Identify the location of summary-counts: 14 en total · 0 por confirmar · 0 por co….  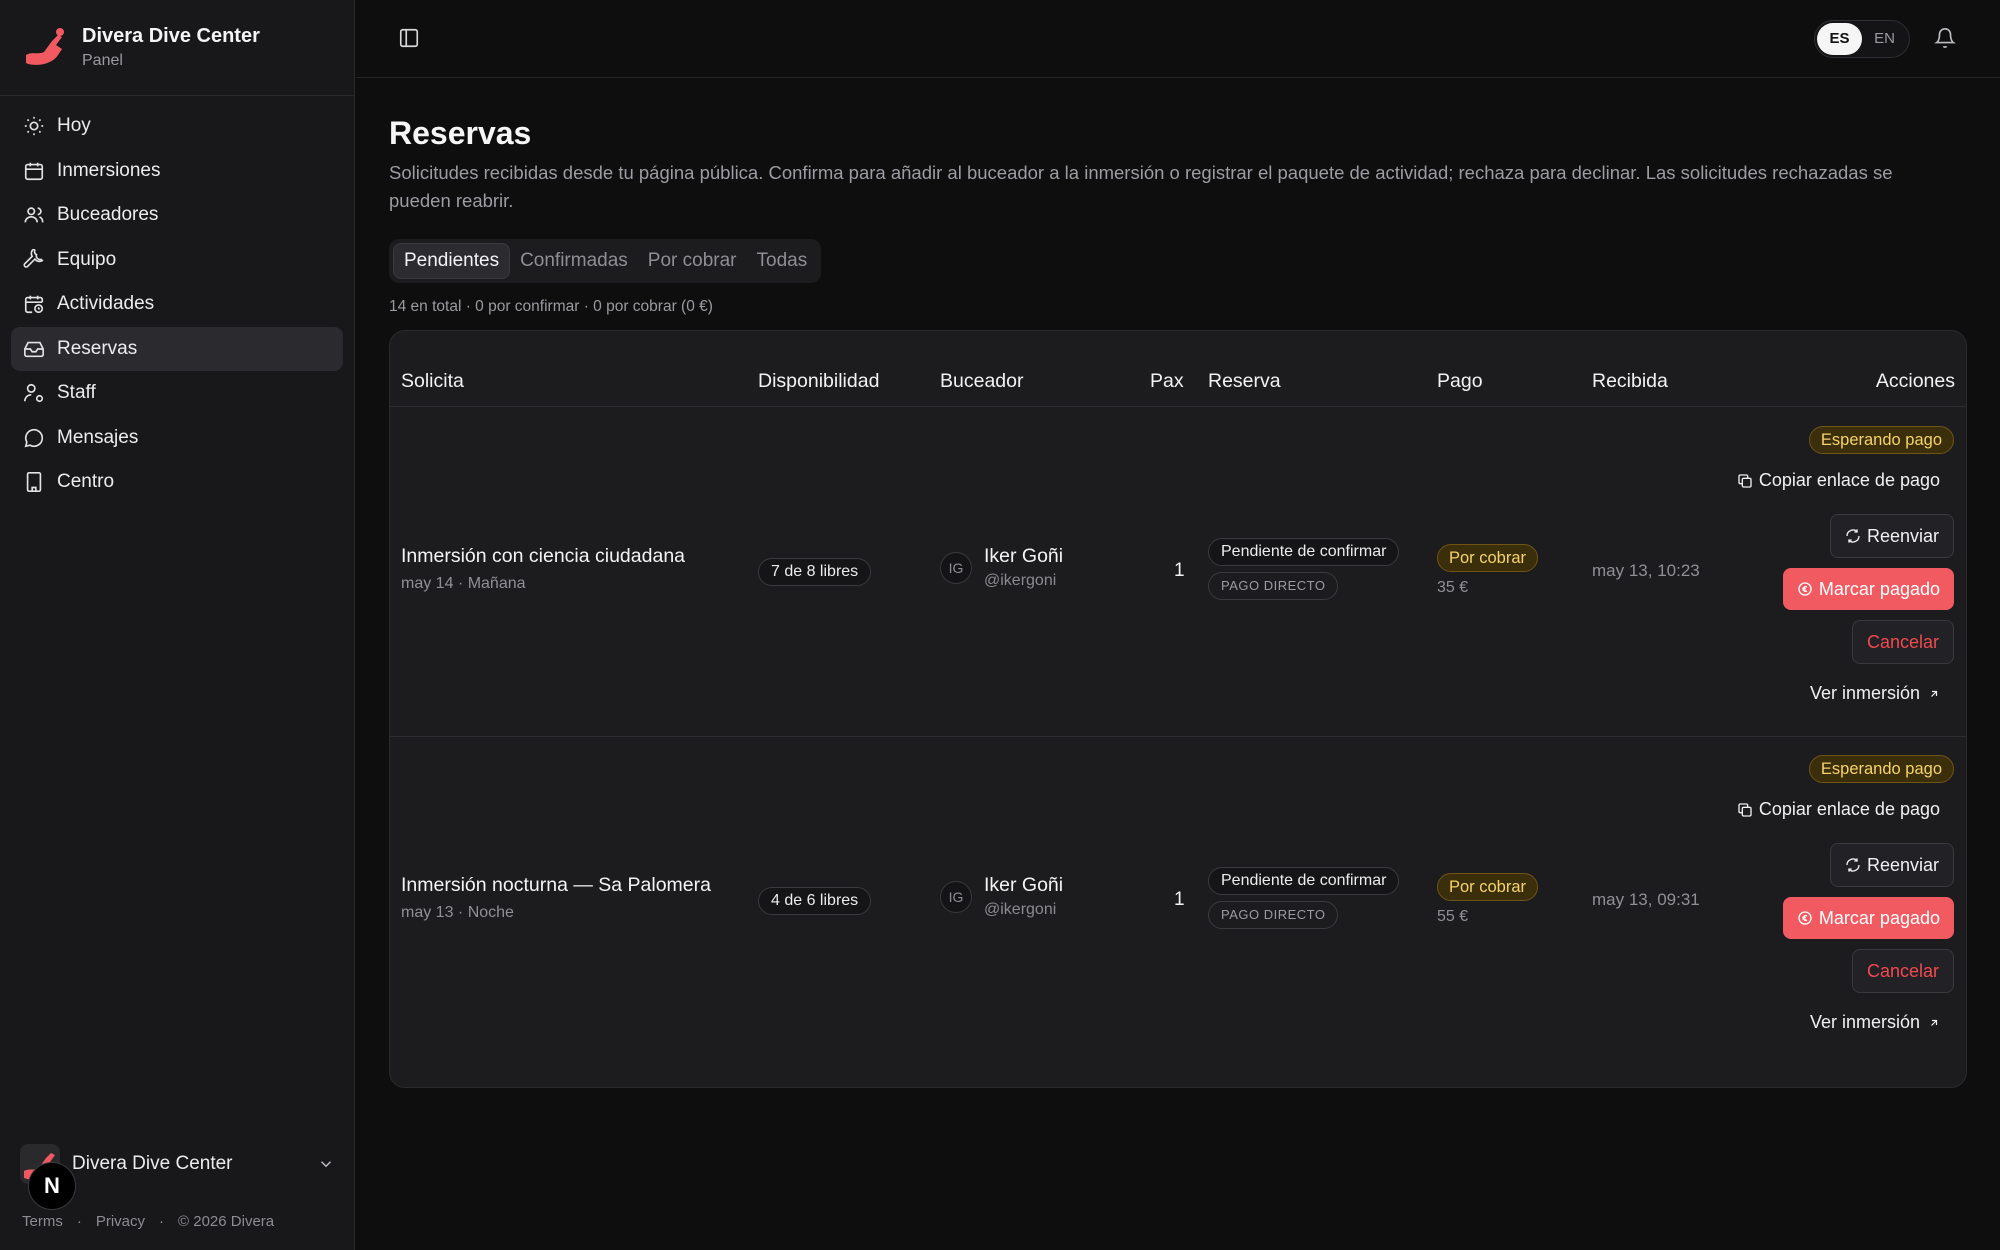
(551, 306).